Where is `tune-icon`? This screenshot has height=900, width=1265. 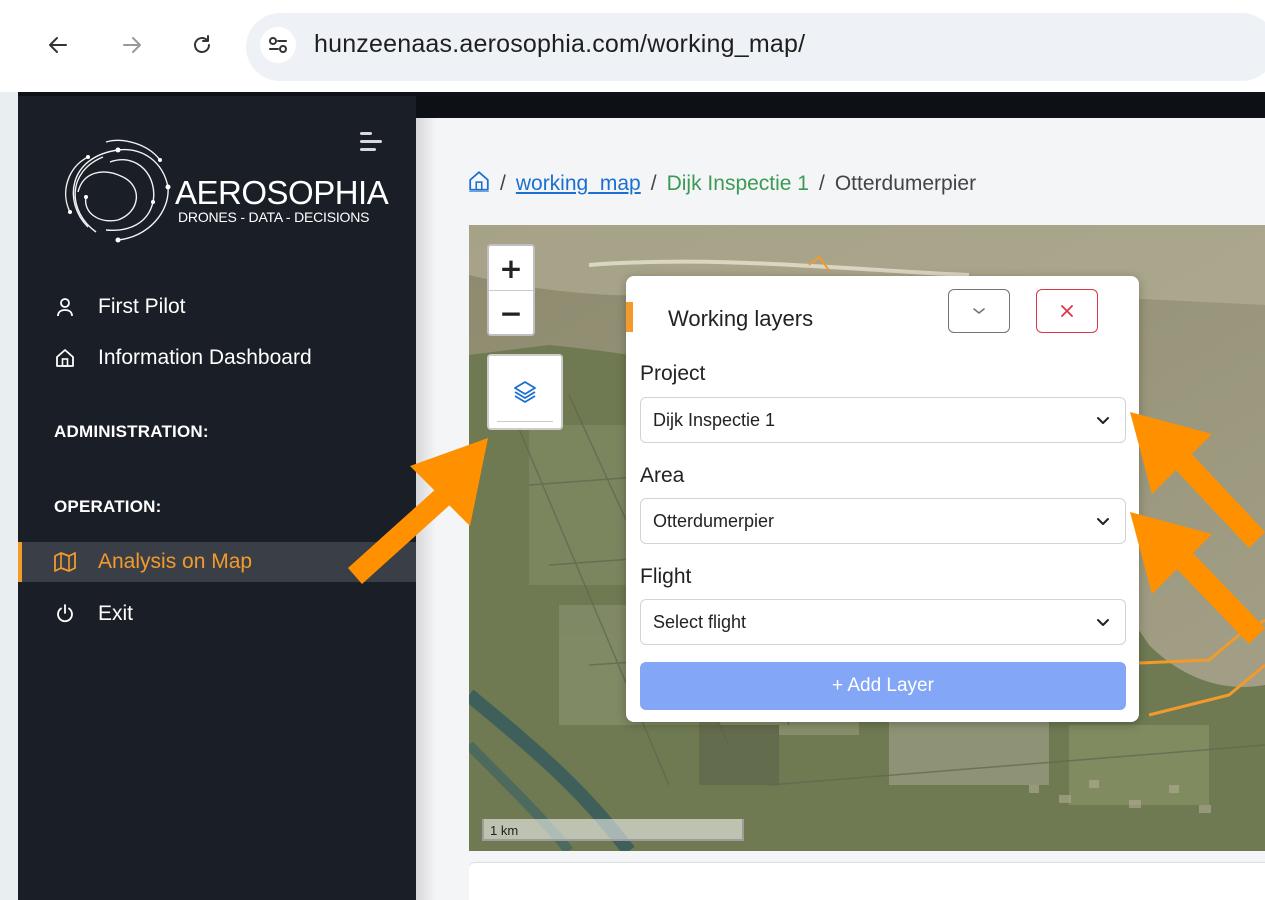
tune-icon is located at coordinates (278, 45).